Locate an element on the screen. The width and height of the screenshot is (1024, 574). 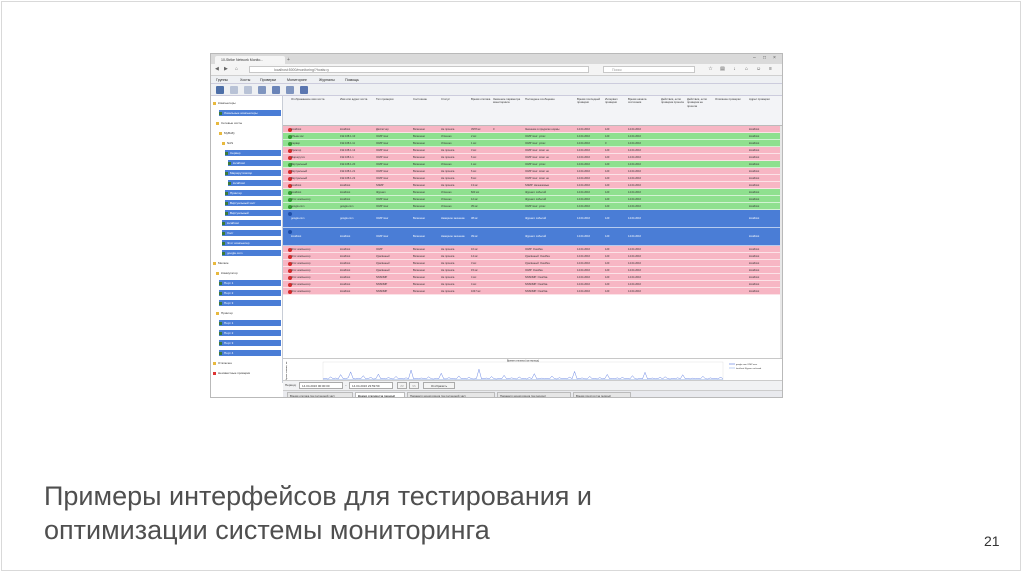
run-check-icon is located at coordinates (290, 90).